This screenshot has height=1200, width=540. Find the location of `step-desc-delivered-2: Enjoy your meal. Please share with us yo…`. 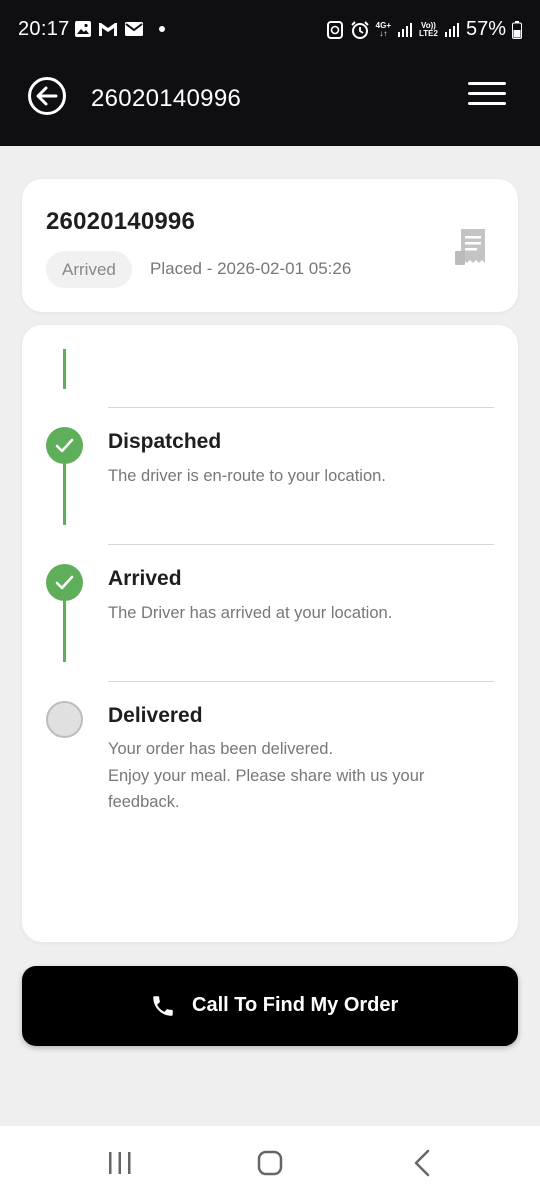

step-desc-delivered-2: Enjoy your meal. Please share with us yo… is located at coordinates (266, 789).